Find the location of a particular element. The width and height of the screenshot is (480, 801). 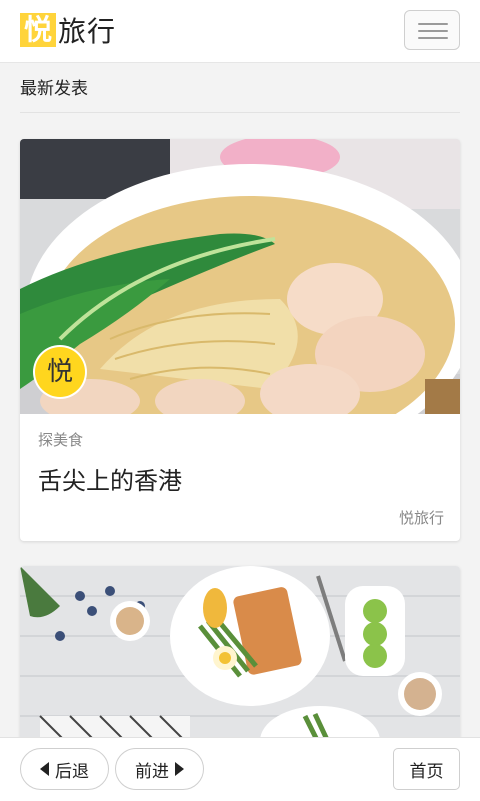

post-author: 悦旅行 is located at coordinates (421, 518).